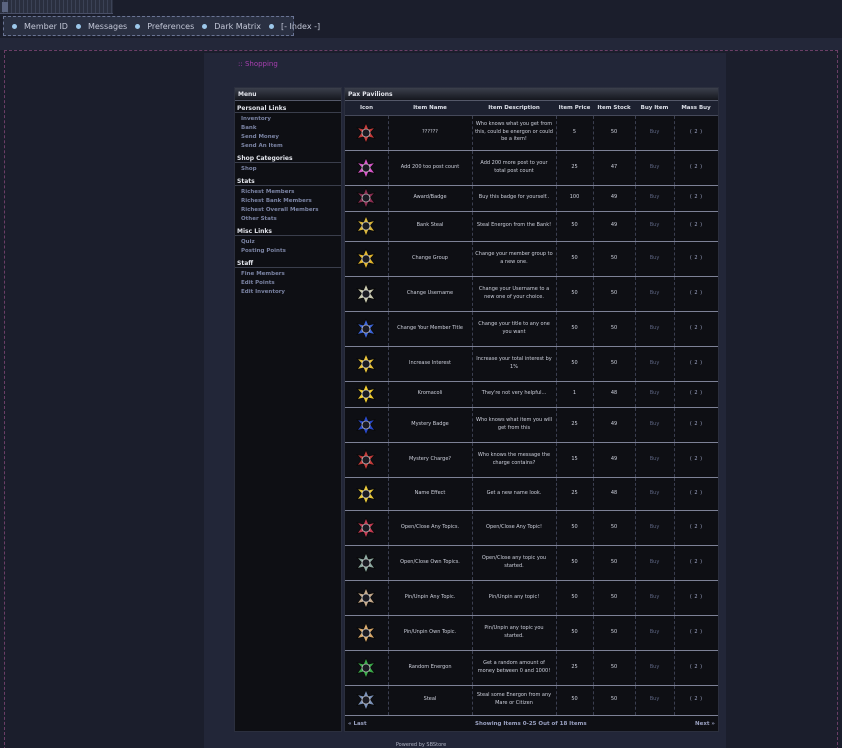 This screenshot has width=842, height=748. I want to click on badge-icon, so click(366, 198).